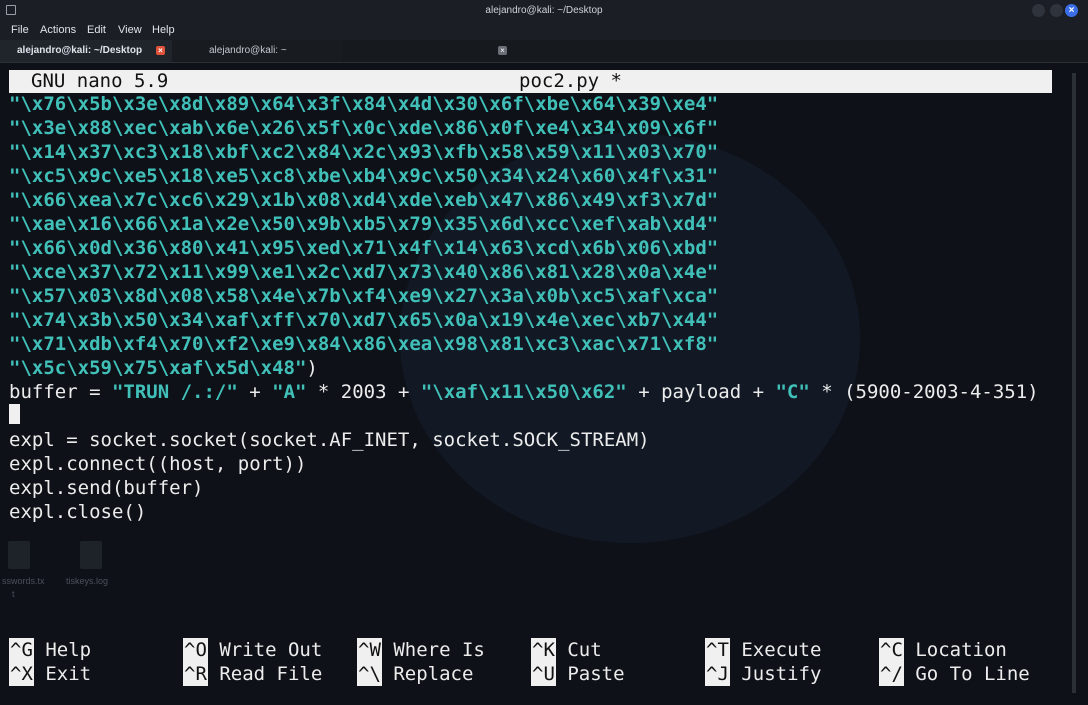  I want to click on shortcut-key: ^/, so click(891, 674).